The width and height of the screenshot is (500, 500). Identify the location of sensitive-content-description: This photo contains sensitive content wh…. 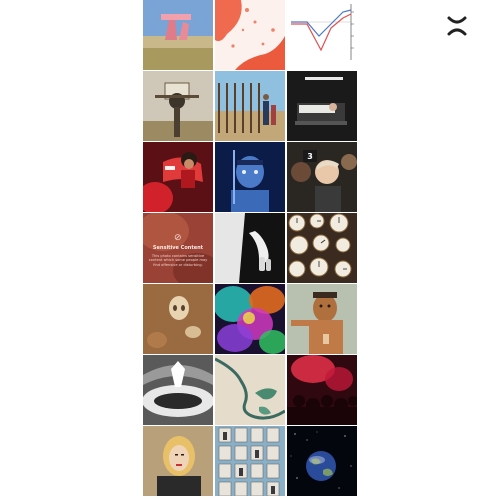
(178, 260).